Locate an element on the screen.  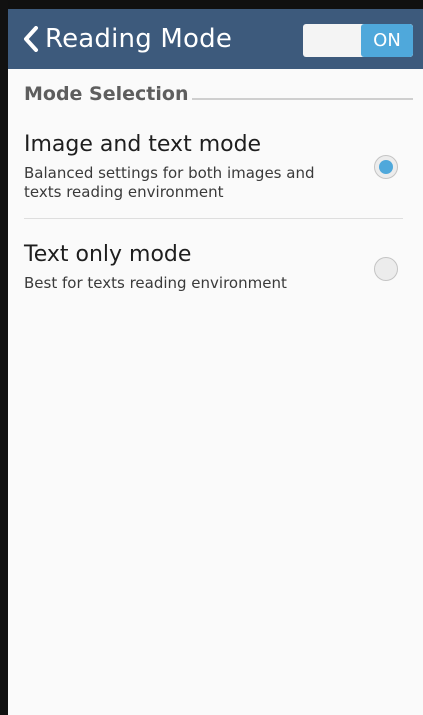
app-bar: Reading Mode ON is located at coordinates (215, 39).